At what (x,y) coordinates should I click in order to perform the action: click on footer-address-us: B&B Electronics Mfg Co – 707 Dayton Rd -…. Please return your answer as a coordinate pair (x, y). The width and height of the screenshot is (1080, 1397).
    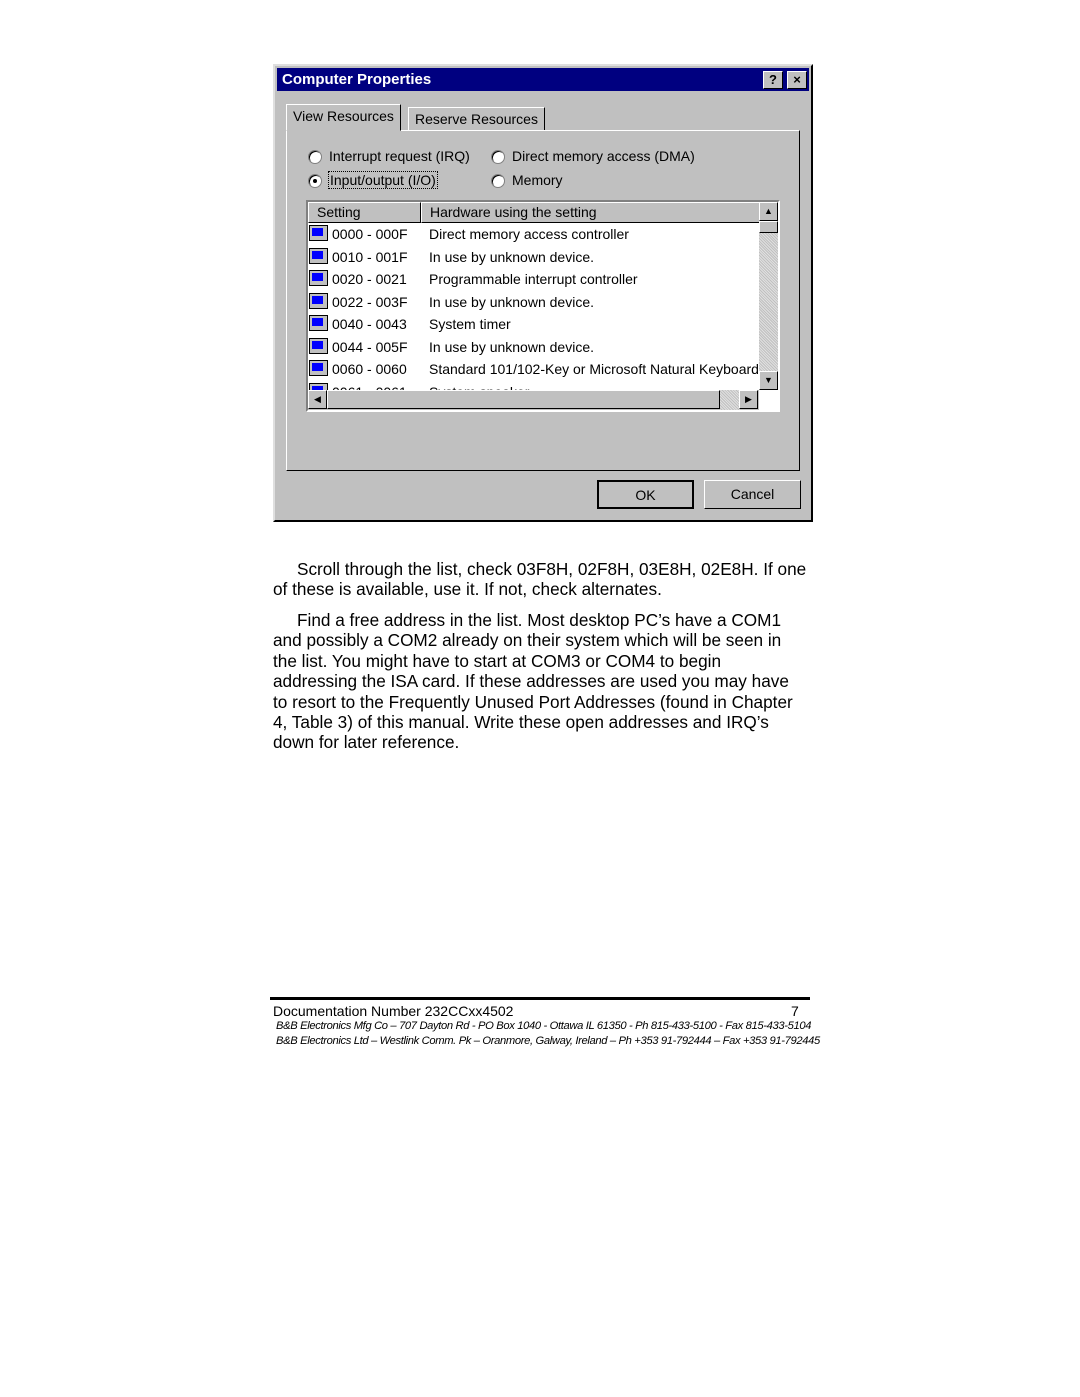
    Looking at the image, I should click on (544, 1026).